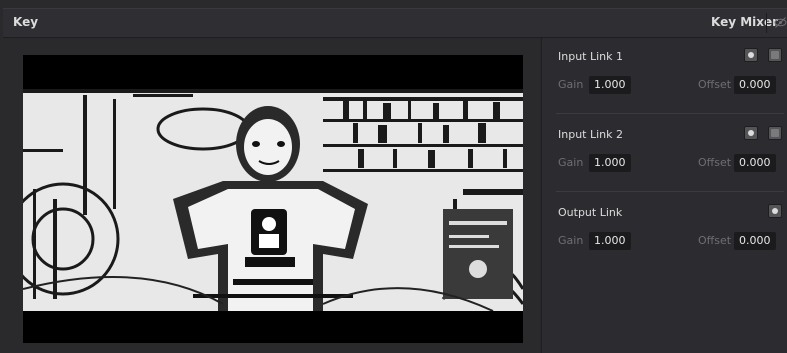 Image resolution: width=787 pixels, height=353 pixels. Describe the element at coordinates (664, 232) in the screenshot. I see `output-link-section: Output Link Gain 1.000 Offset 0.000` at that location.